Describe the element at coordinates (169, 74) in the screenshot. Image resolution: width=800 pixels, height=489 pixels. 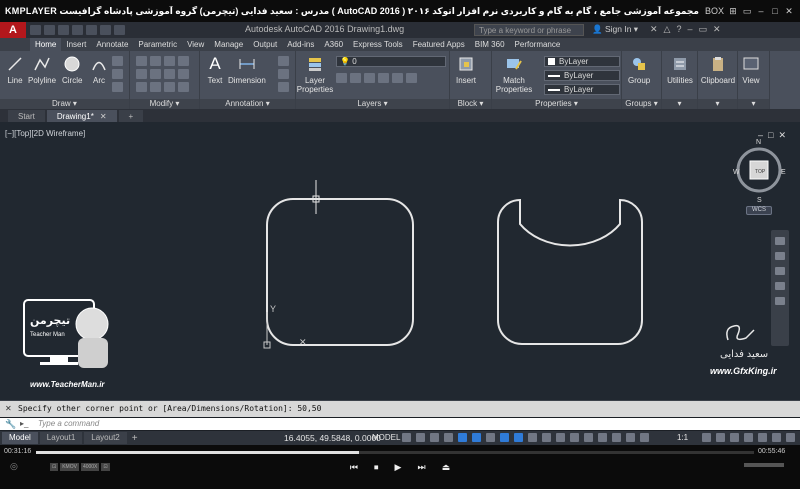
I see `fillet-icon` at that location.